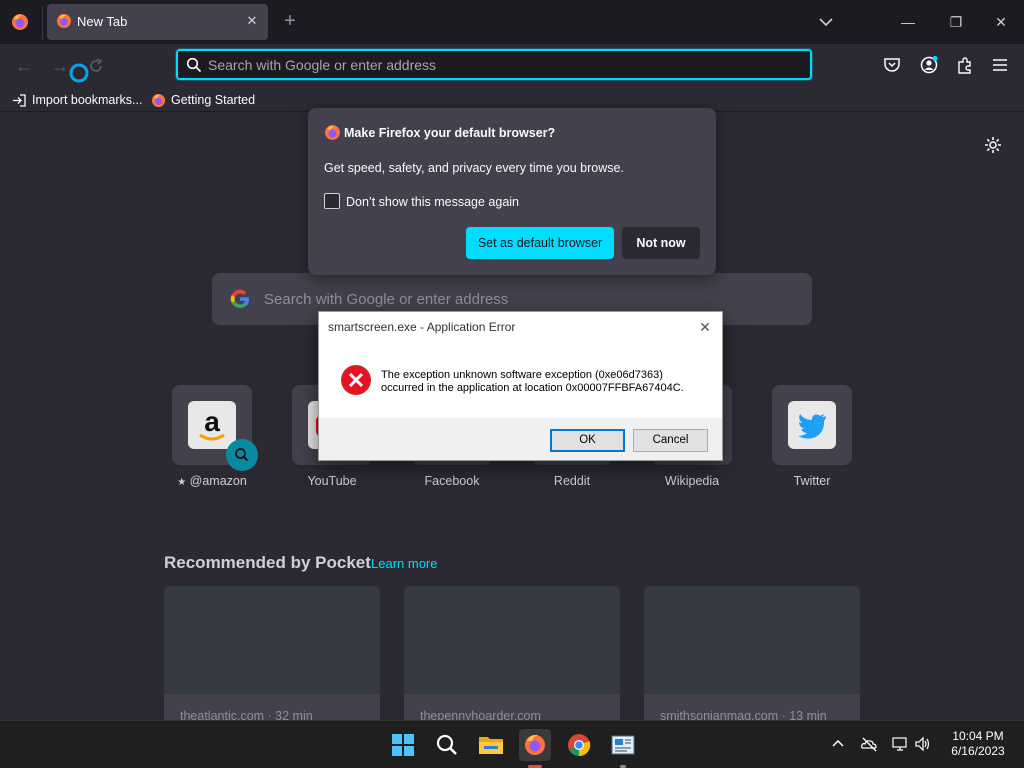 The width and height of the screenshot is (1024, 768). What do you see at coordinates (587, 440) in the screenshot?
I see `ok-button: OK` at bounding box center [587, 440].